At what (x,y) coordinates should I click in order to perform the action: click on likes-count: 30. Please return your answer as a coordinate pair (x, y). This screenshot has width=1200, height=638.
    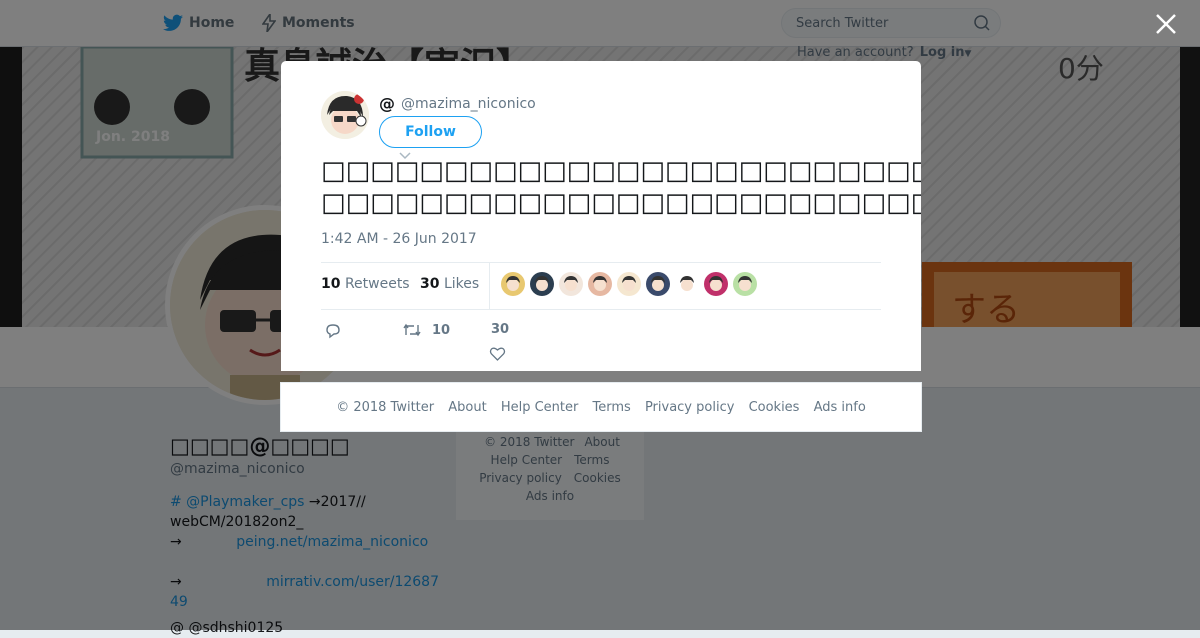
    Looking at the image, I should click on (430, 284).